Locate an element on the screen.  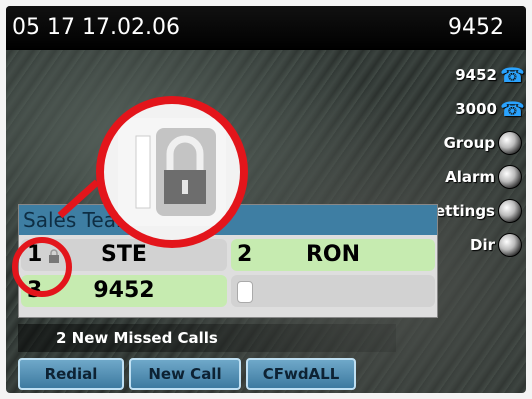
lock-zoom-callout is located at coordinates (172, 172).